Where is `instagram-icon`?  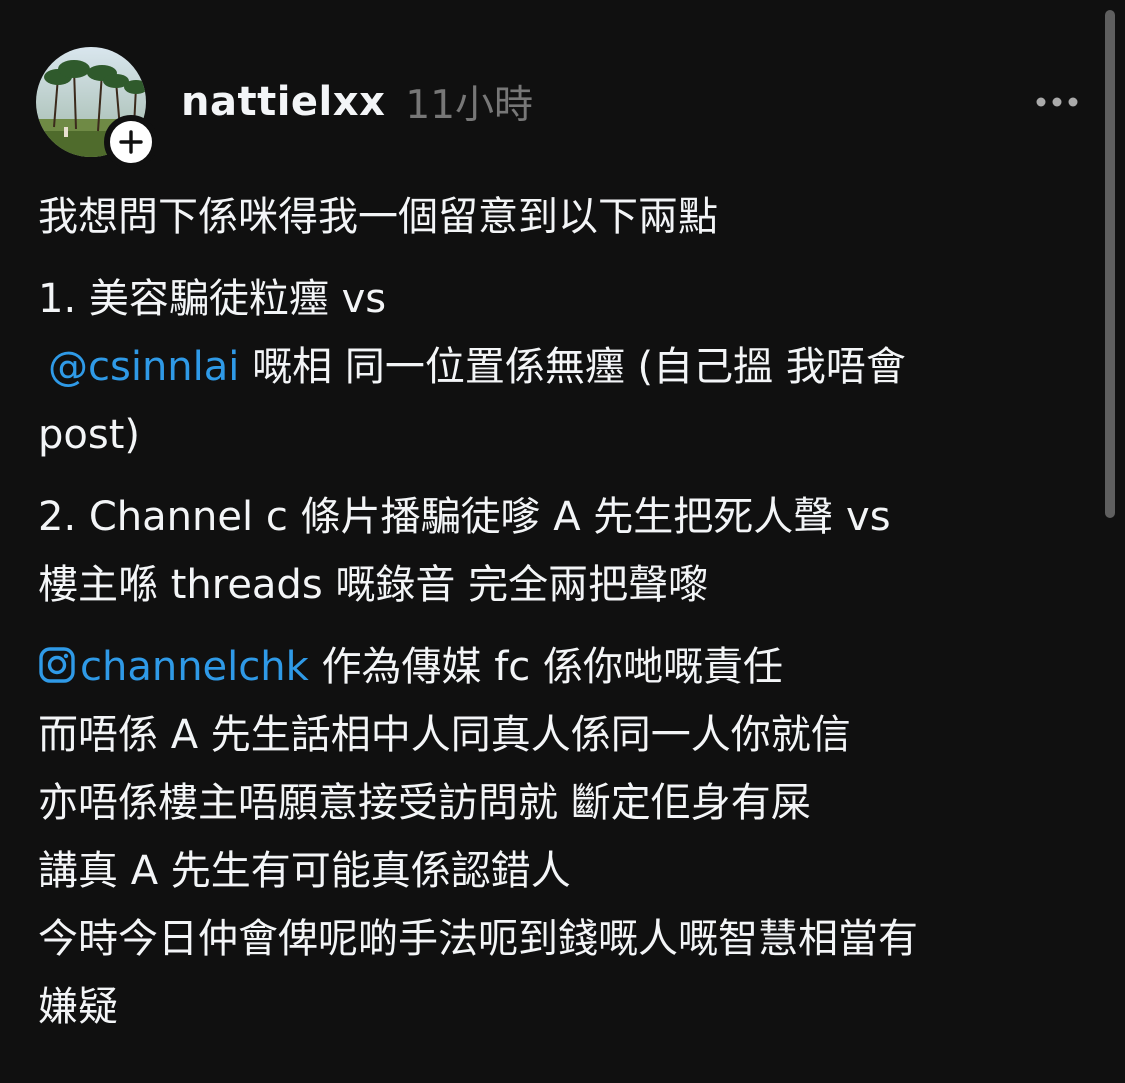
instagram-icon is located at coordinates (57, 665).